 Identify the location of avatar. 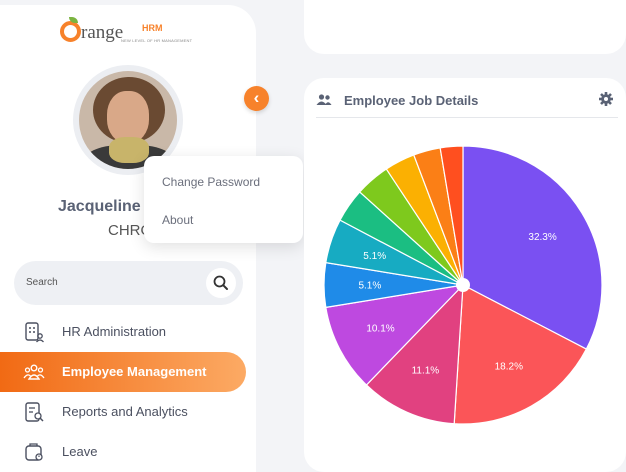
(128, 120).